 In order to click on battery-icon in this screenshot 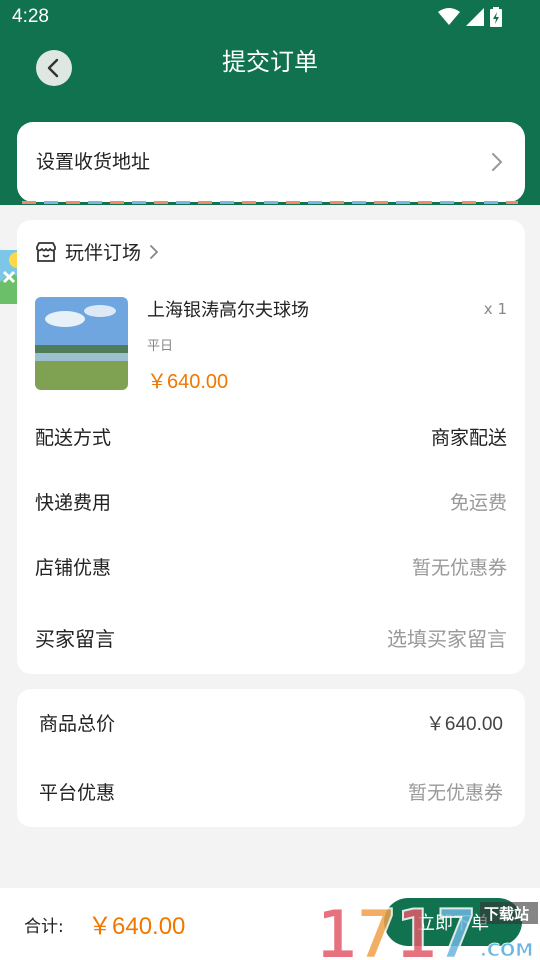, I will do `click(496, 17)`.